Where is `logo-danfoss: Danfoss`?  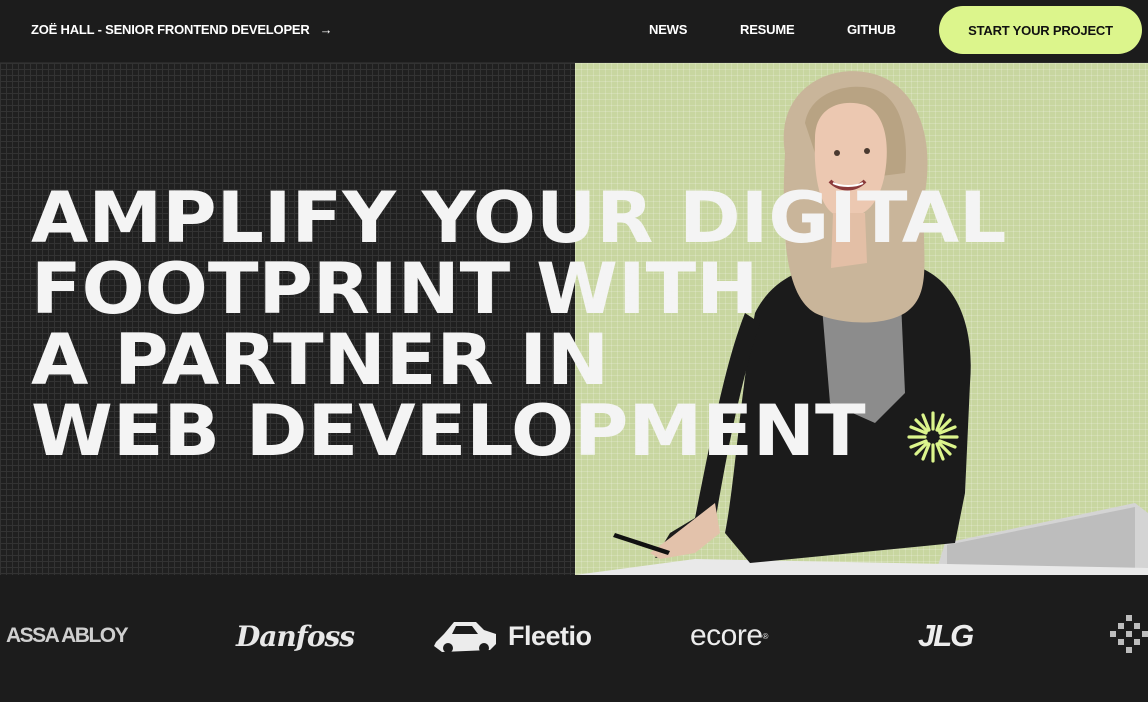
logo-danfoss: Danfoss is located at coordinates (295, 636).